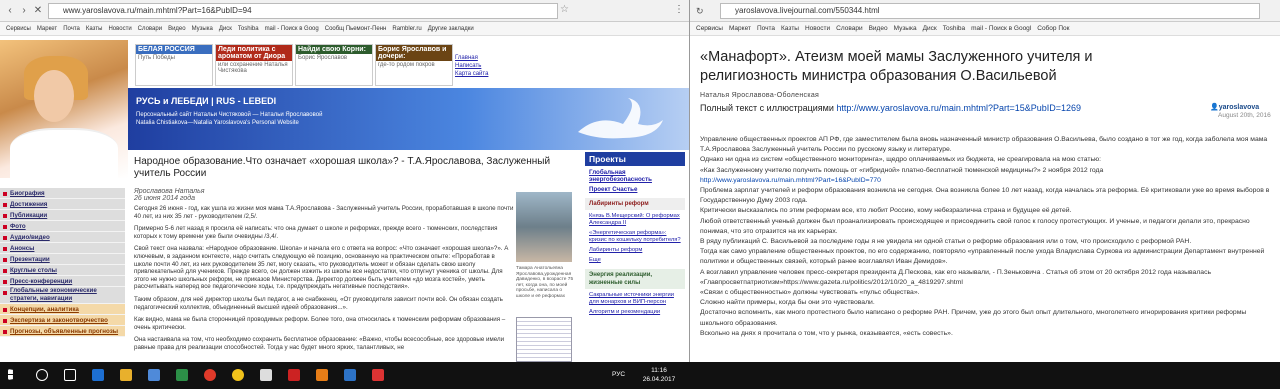  I want to click on sidebar-item: Анонсы, so click(62, 248).